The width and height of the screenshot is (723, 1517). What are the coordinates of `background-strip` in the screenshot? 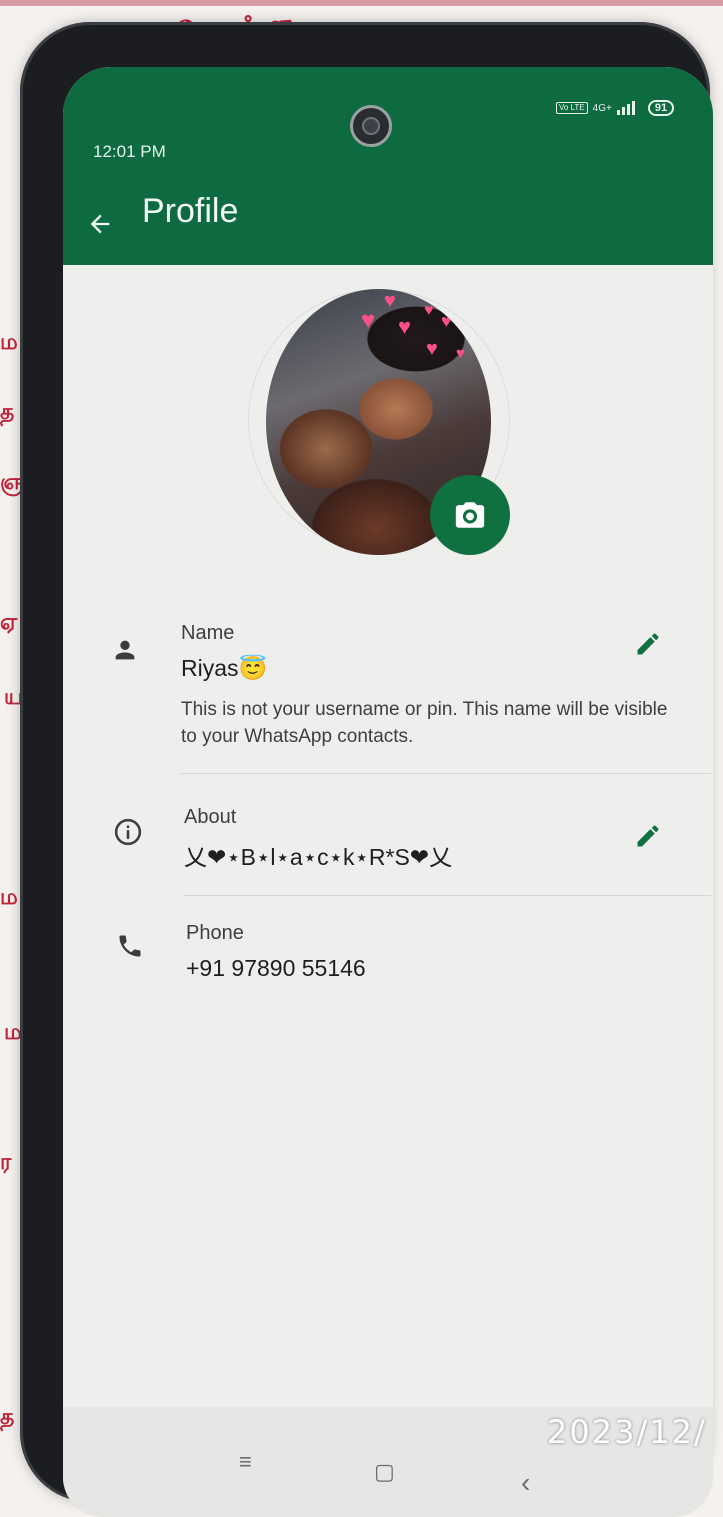 It's located at (361, 3).